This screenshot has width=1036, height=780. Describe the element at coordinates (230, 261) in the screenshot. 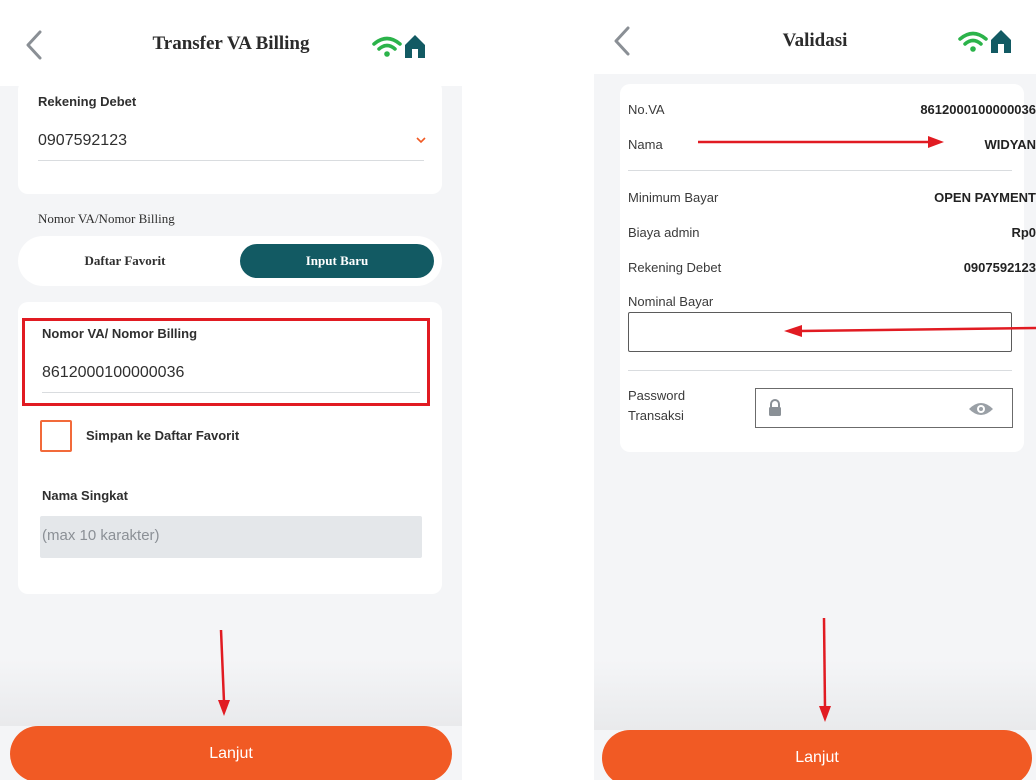

I see `input-mode-toggle: Daftar Favorit Input Baru` at that location.